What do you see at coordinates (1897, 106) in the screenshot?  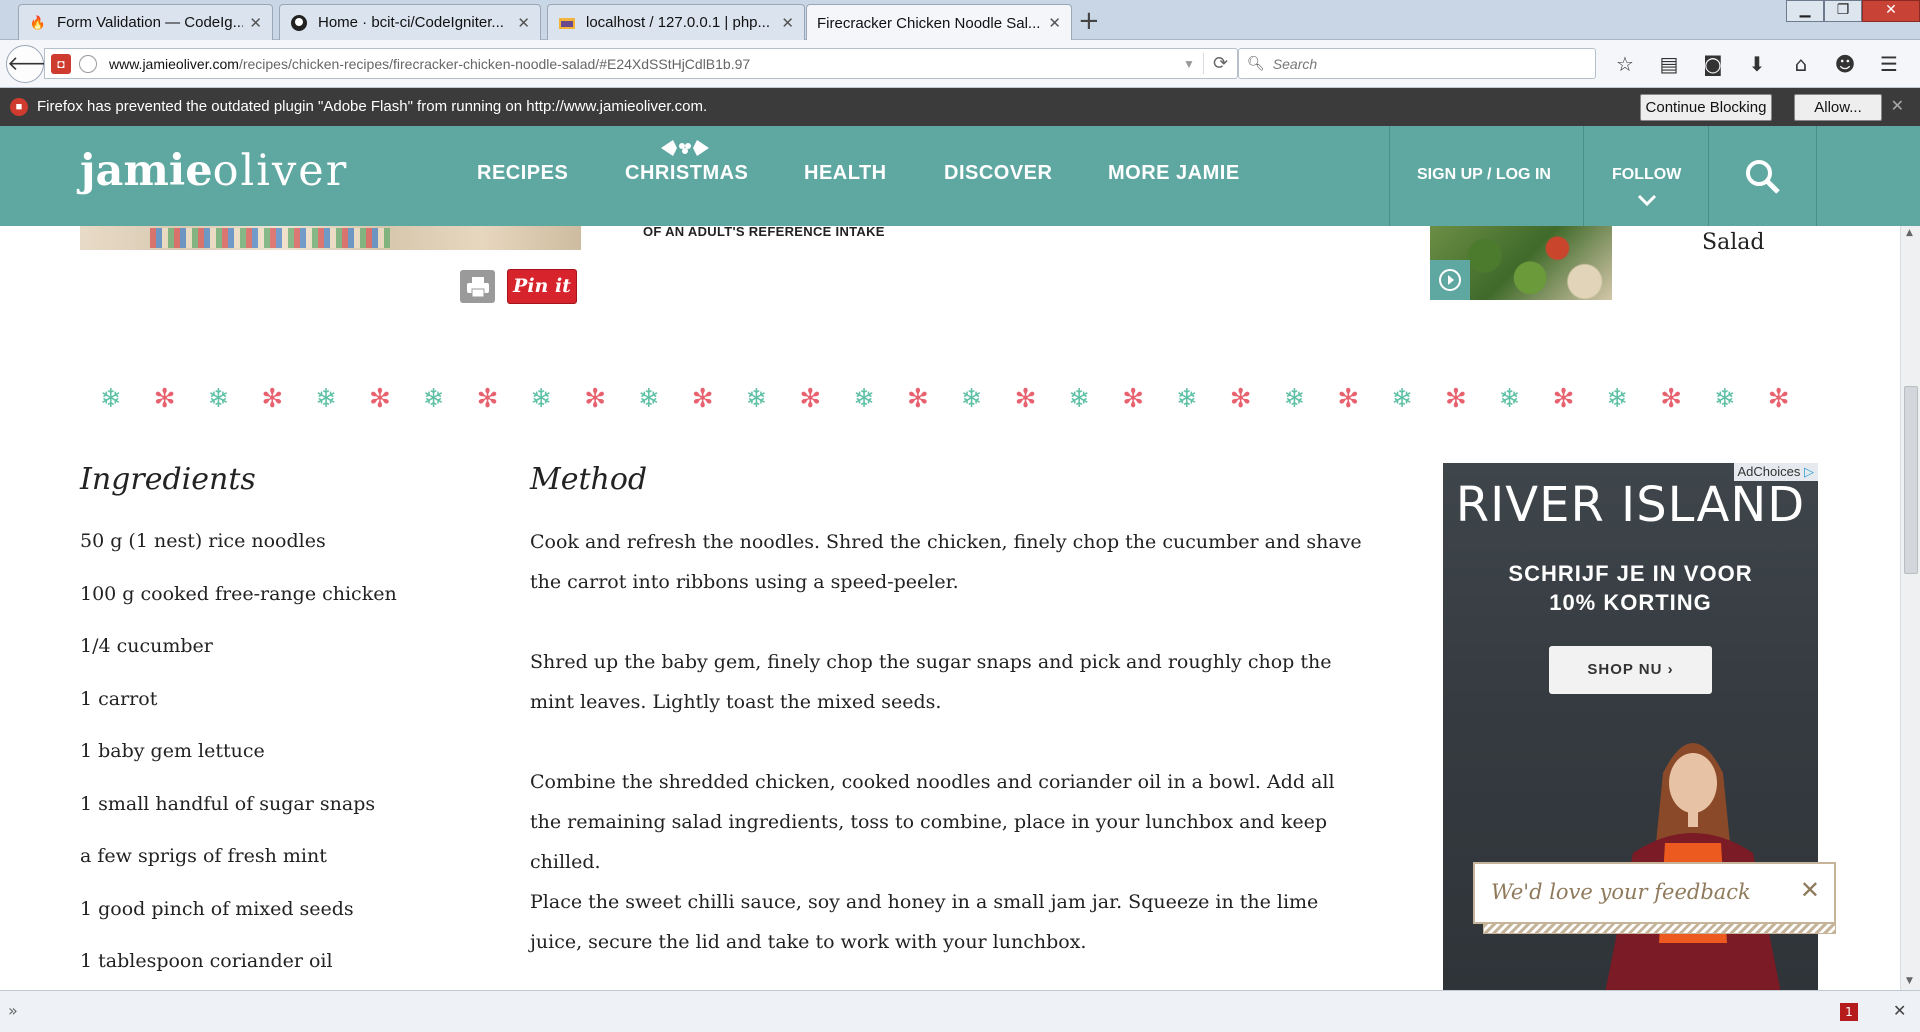 I see `close-notification-icon: ✕` at bounding box center [1897, 106].